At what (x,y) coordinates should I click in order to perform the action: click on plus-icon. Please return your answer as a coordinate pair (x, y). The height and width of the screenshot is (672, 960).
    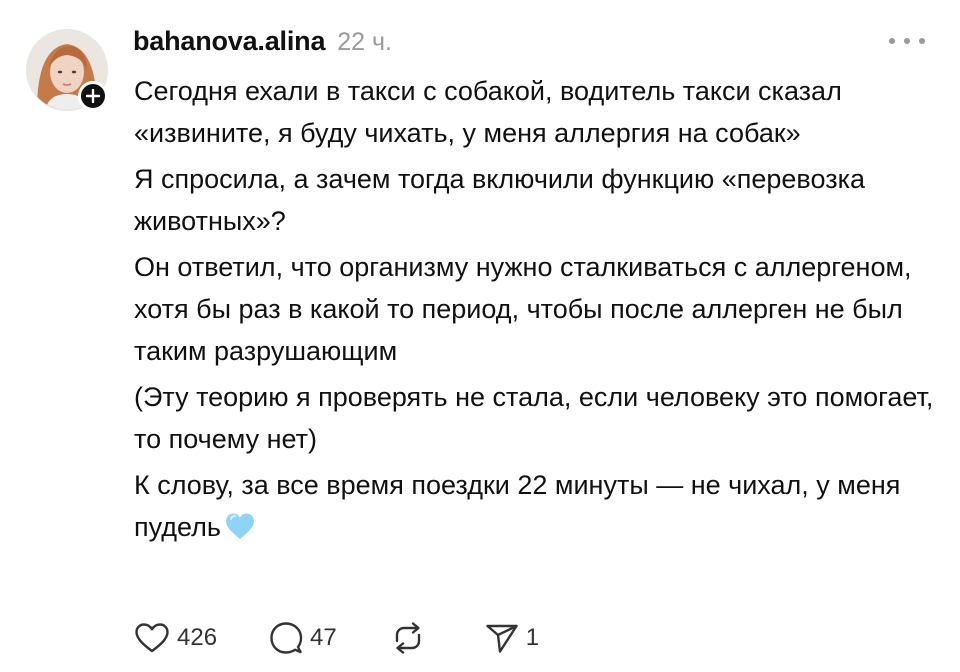
    Looking at the image, I should click on (93, 96).